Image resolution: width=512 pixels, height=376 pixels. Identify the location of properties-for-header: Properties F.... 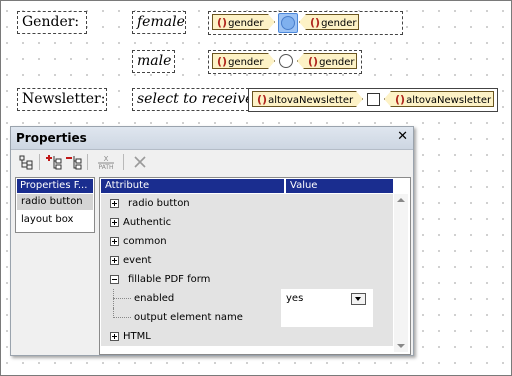
(55, 186).